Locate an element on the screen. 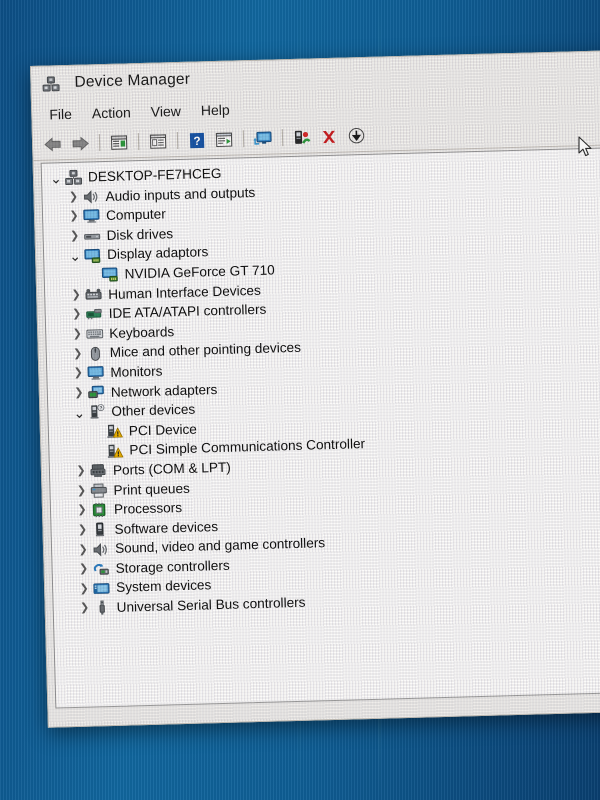 The height and width of the screenshot is (800, 600). uninstall-device-button is located at coordinates (329, 136).